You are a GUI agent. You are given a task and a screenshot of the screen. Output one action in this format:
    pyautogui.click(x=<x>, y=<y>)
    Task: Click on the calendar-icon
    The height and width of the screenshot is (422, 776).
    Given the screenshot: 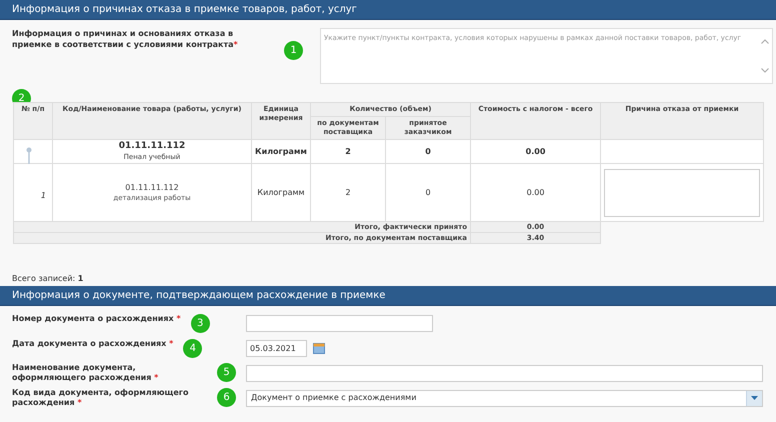 What is the action you would take?
    pyautogui.click(x=319, y=348)
    